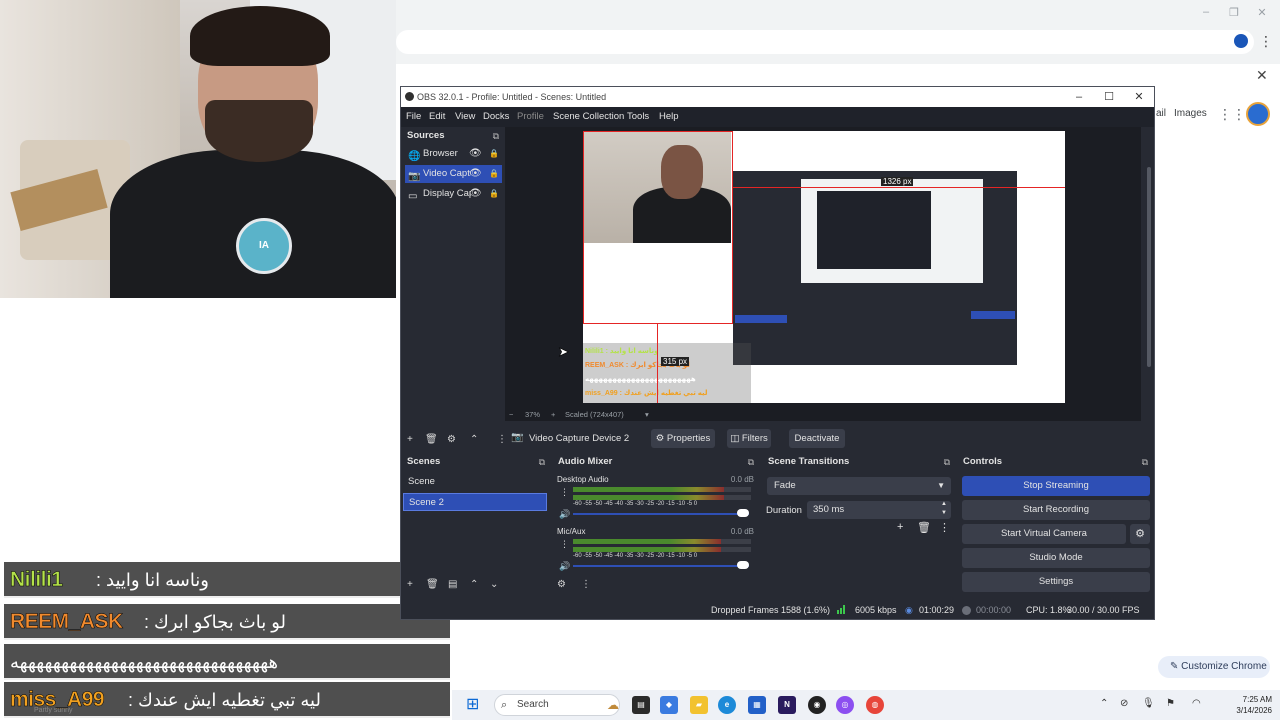 This screenshot has height=720, width=1280. Describe the element at coordinates (825, 42) in the screenshot. I see `chrome-address-bar` at that location.